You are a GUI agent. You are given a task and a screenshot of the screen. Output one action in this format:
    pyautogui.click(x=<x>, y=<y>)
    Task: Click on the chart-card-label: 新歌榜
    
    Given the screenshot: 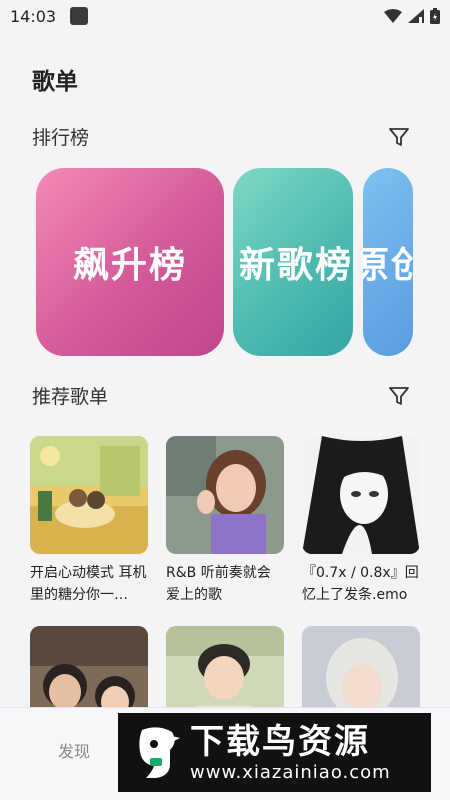 What is the action you would take?
    pyautogui.click(x=296, y=265)
    